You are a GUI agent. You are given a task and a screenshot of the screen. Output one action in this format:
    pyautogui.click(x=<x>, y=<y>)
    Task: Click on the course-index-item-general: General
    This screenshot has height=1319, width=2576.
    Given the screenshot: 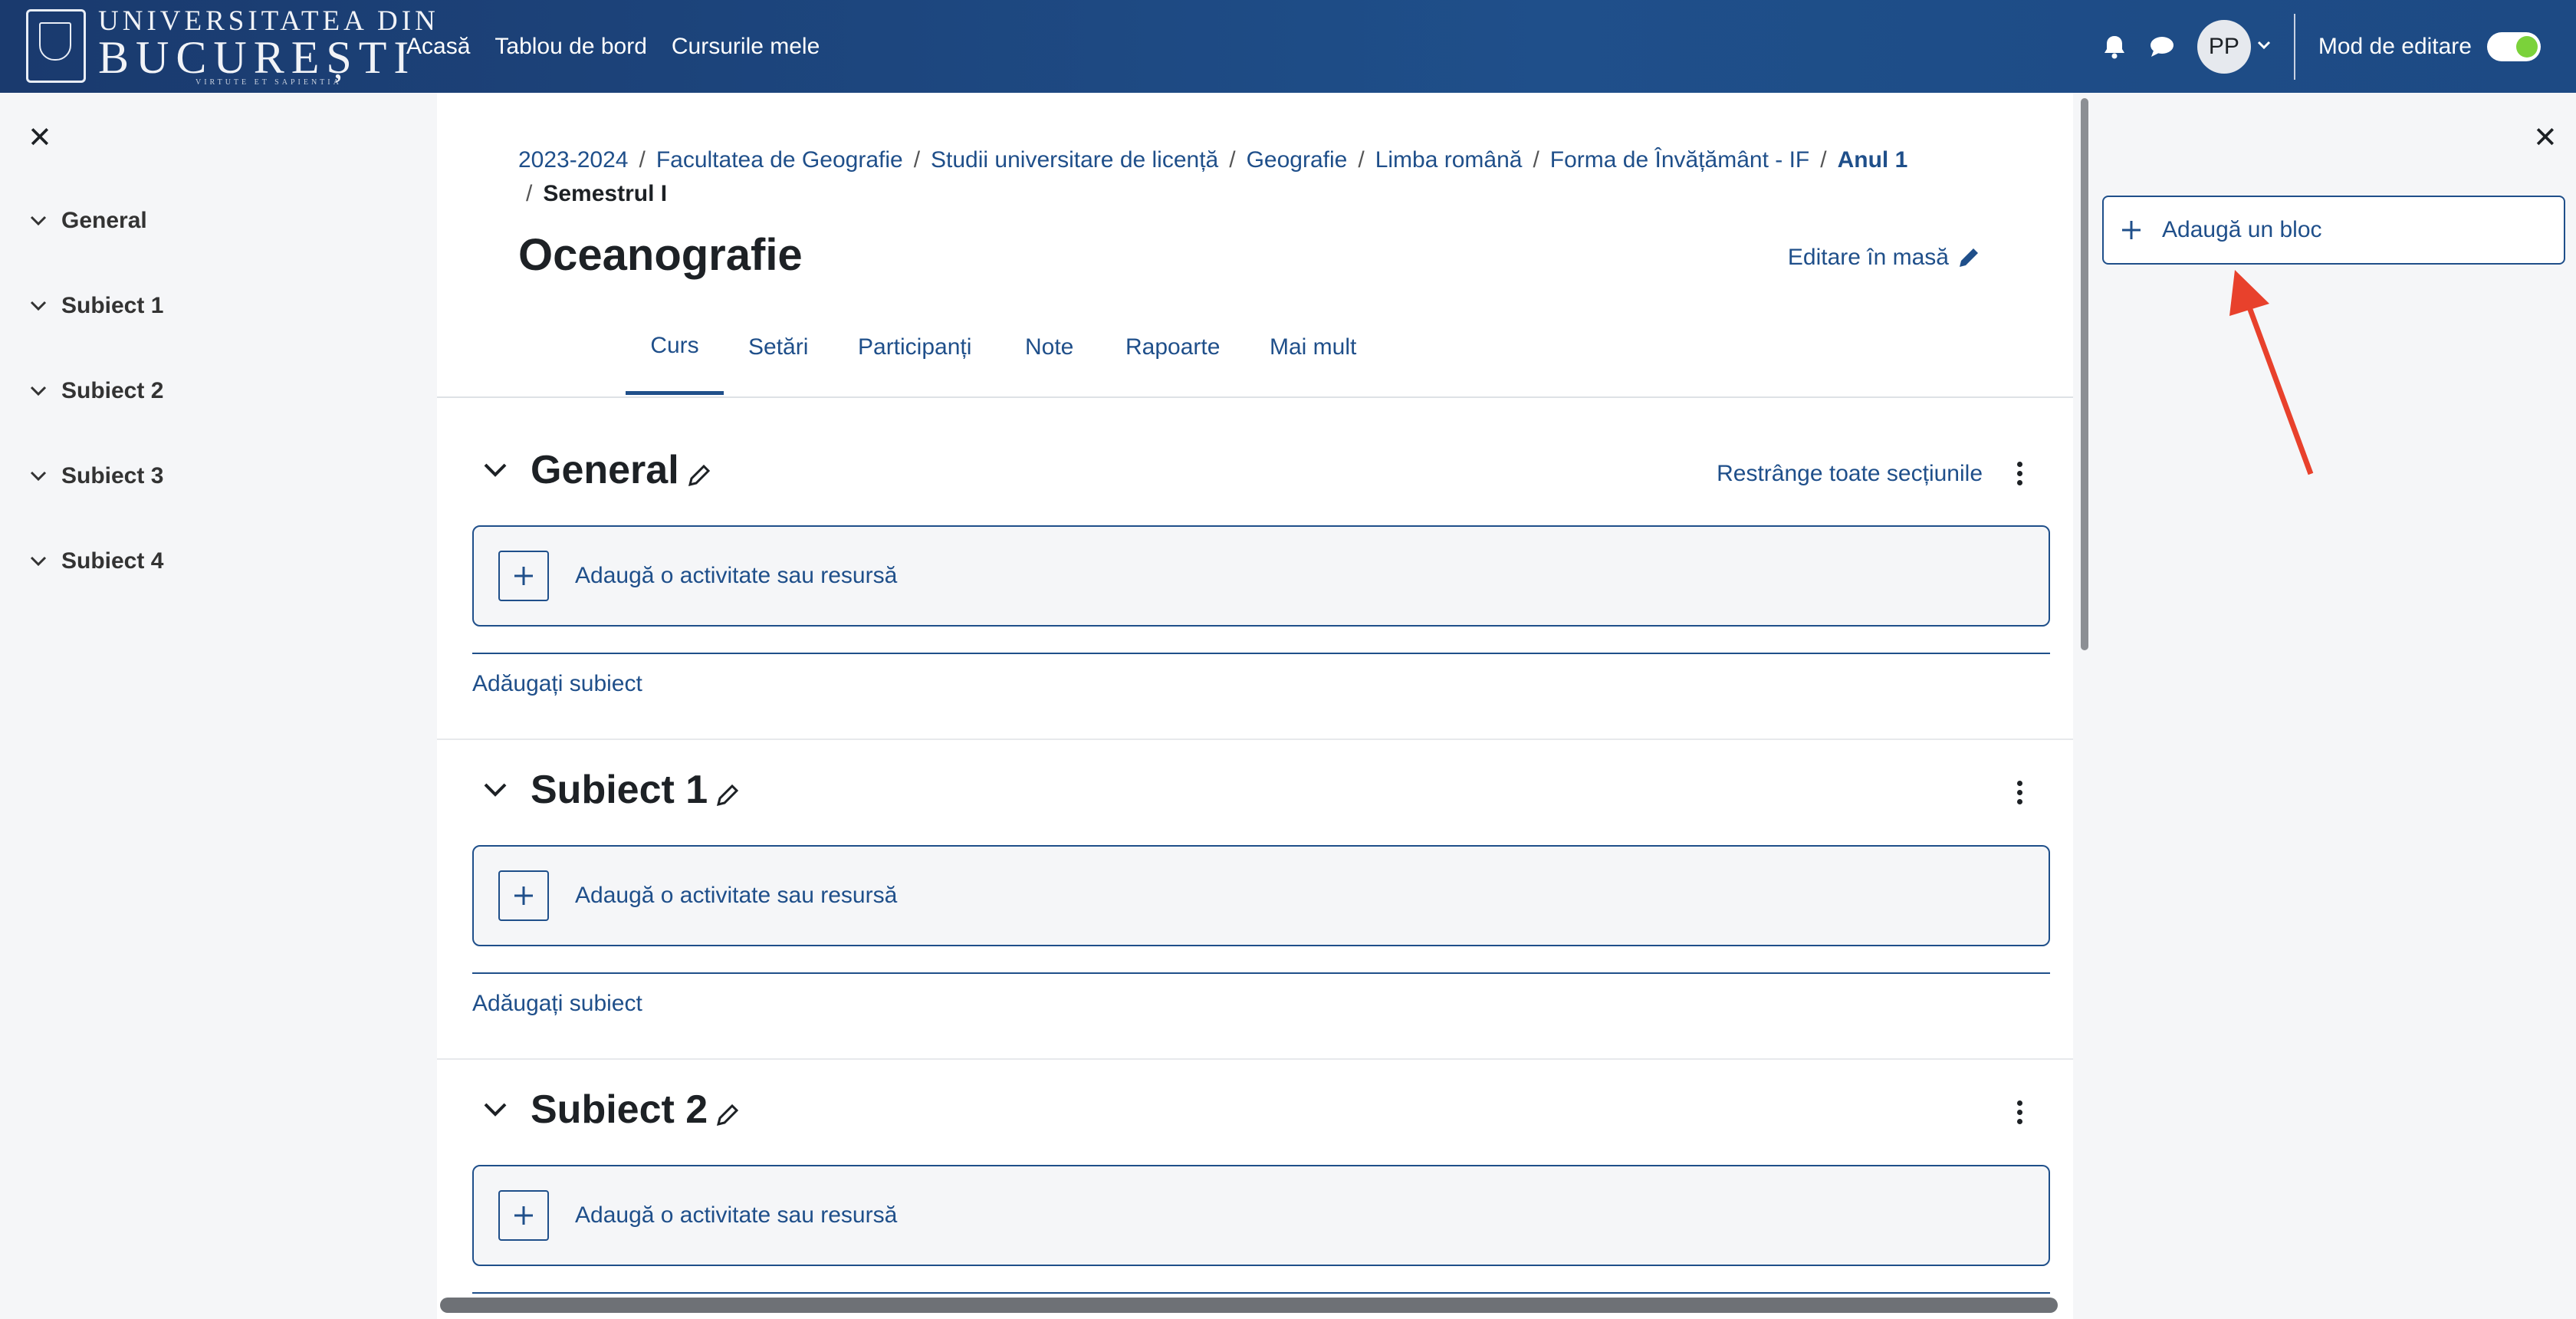 What is the action you would take?
    pyautogui.click(x=88, y=221)
    